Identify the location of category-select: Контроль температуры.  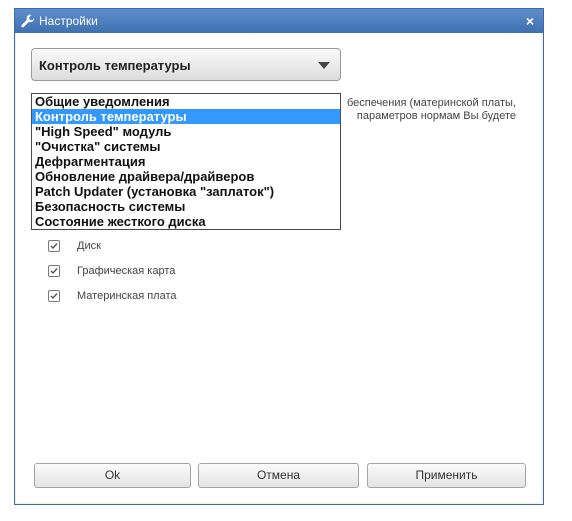
(186, 64).